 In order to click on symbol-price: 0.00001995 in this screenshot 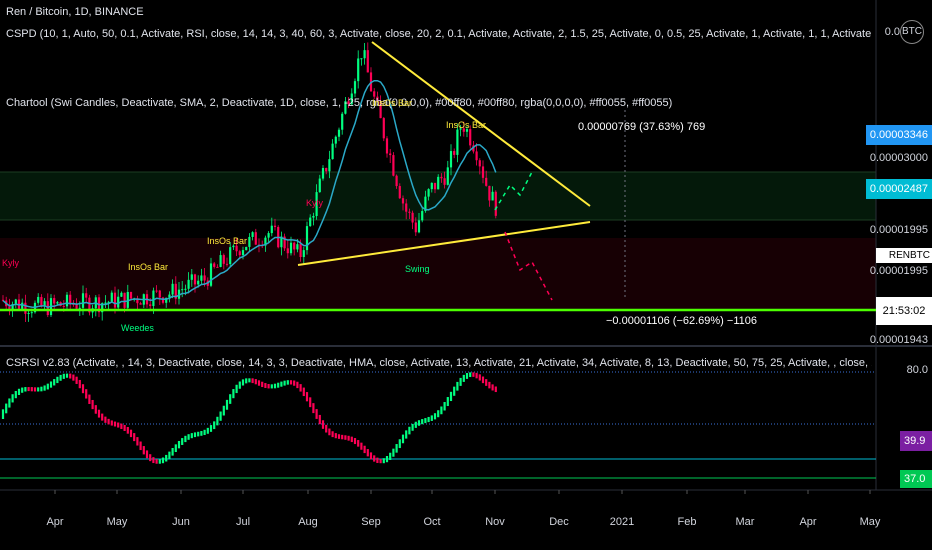, I will do `click(898, 271)`.